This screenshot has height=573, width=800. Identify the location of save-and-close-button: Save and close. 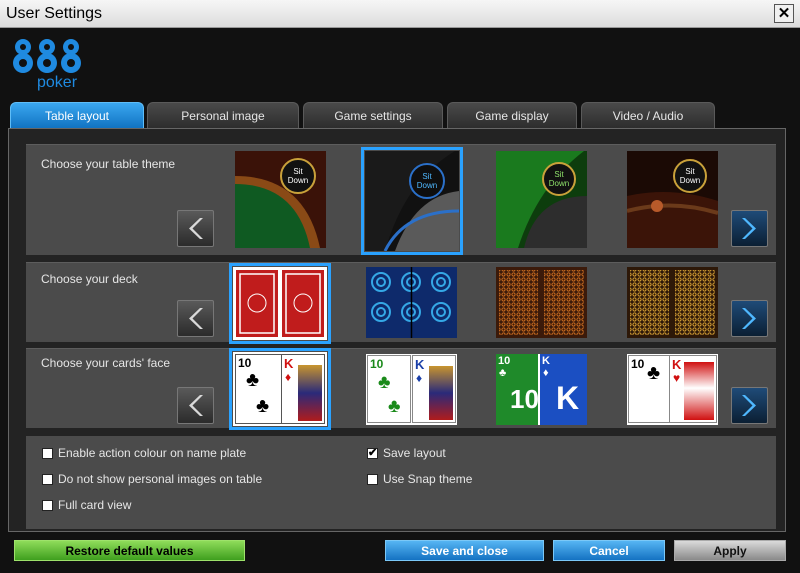
(464, 550).